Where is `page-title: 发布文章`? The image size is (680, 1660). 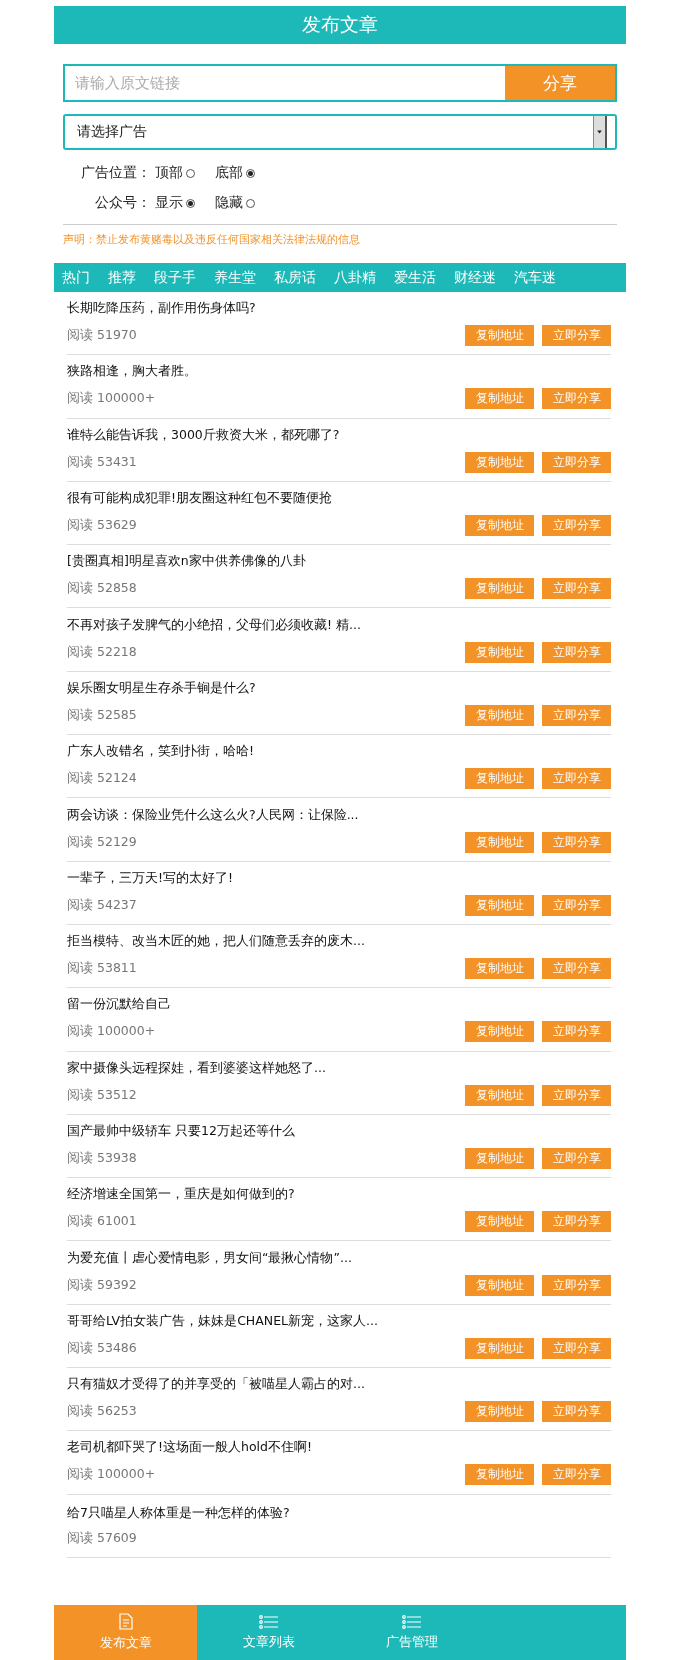
page-title: 发布文章 is located at coordinates (340, 25).